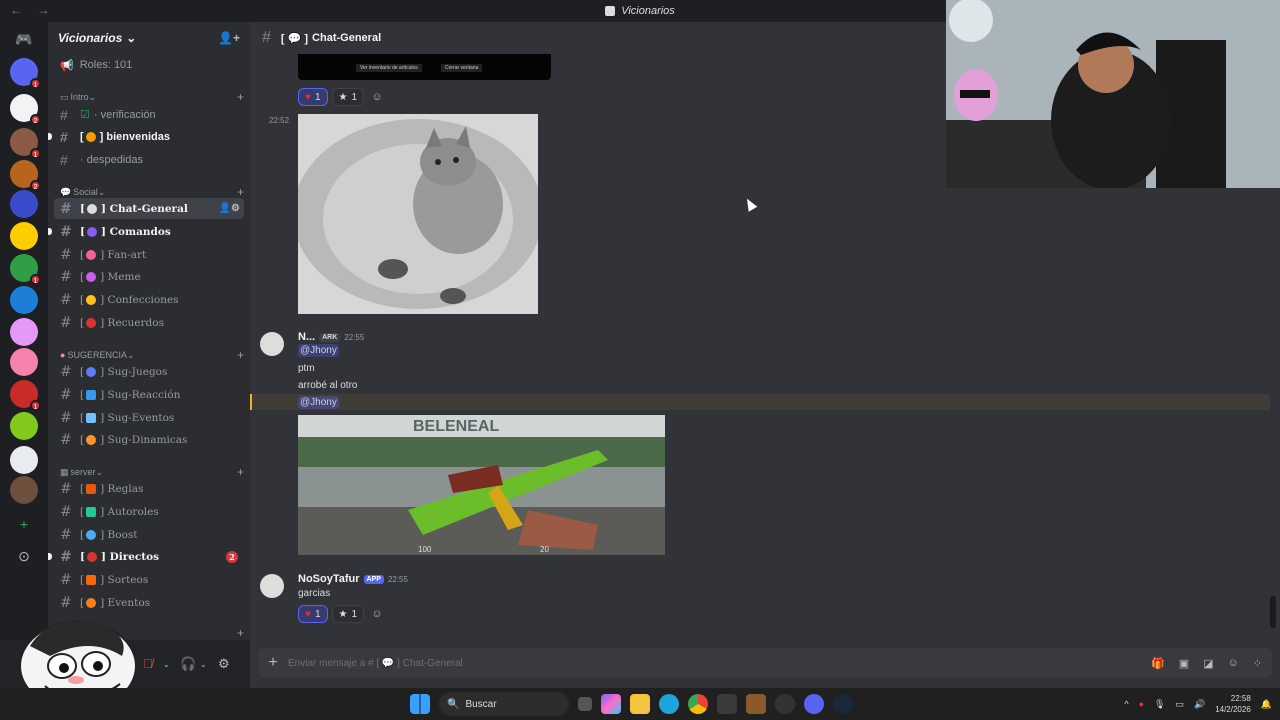 The height and width of the screenshot is (720, 1280). Describe the element at coordinates (24, 45) in the screenshot. I see `discord-home-icon: 🎮` at that location.